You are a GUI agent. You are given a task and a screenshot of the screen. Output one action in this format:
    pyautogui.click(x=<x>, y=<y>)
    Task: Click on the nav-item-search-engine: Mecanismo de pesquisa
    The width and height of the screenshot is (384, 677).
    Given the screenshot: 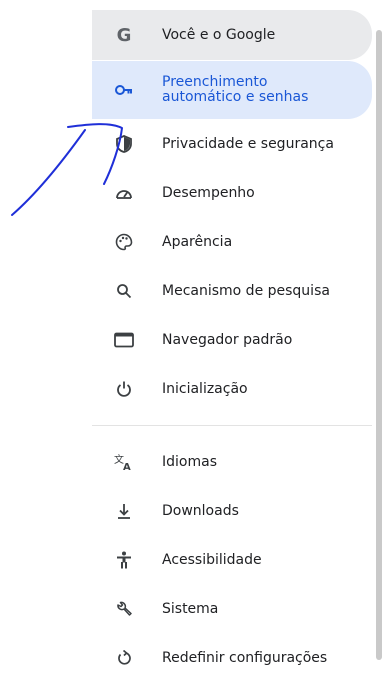 What is the action you would take?
    pyautogui.click(x=232, y=291)
    